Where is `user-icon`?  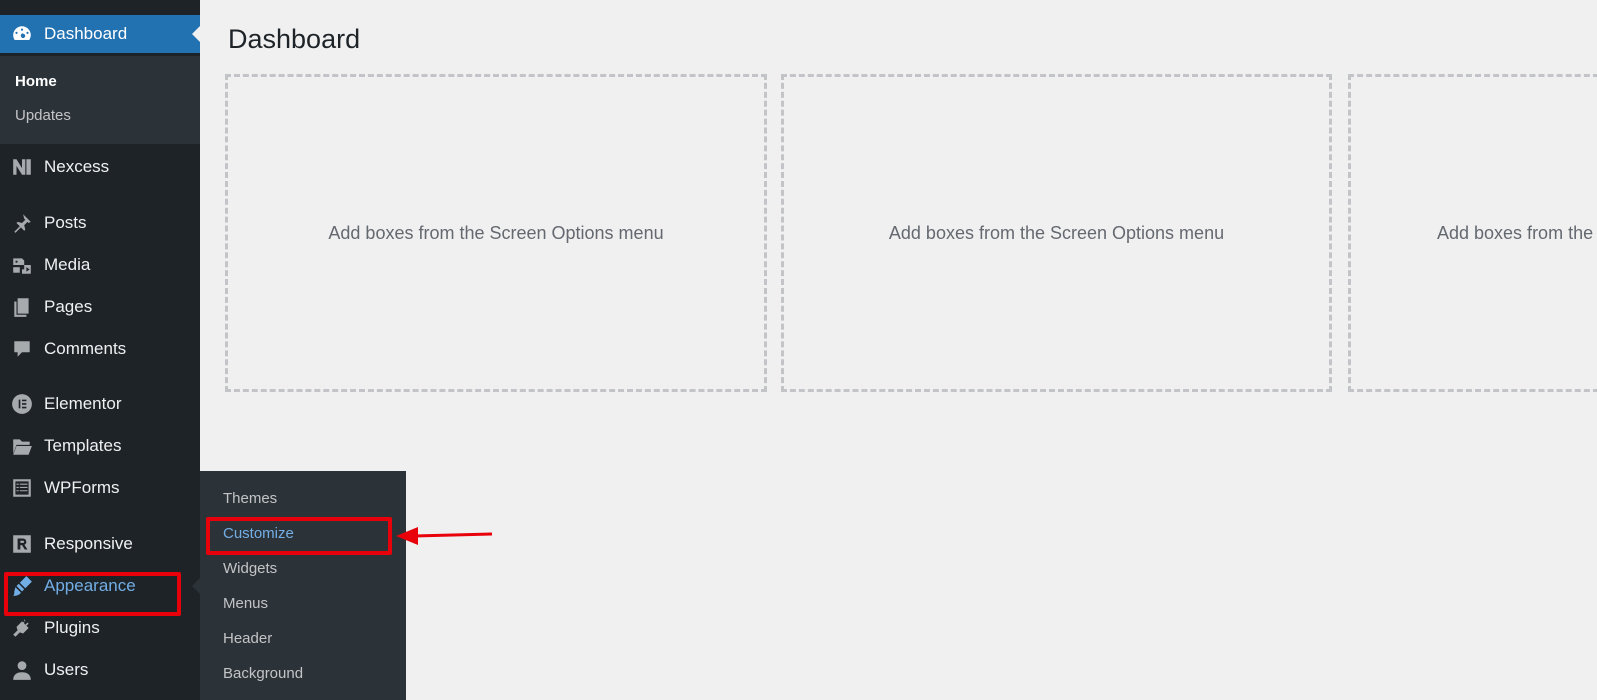
user-icon is located at coordinates (22, 670).